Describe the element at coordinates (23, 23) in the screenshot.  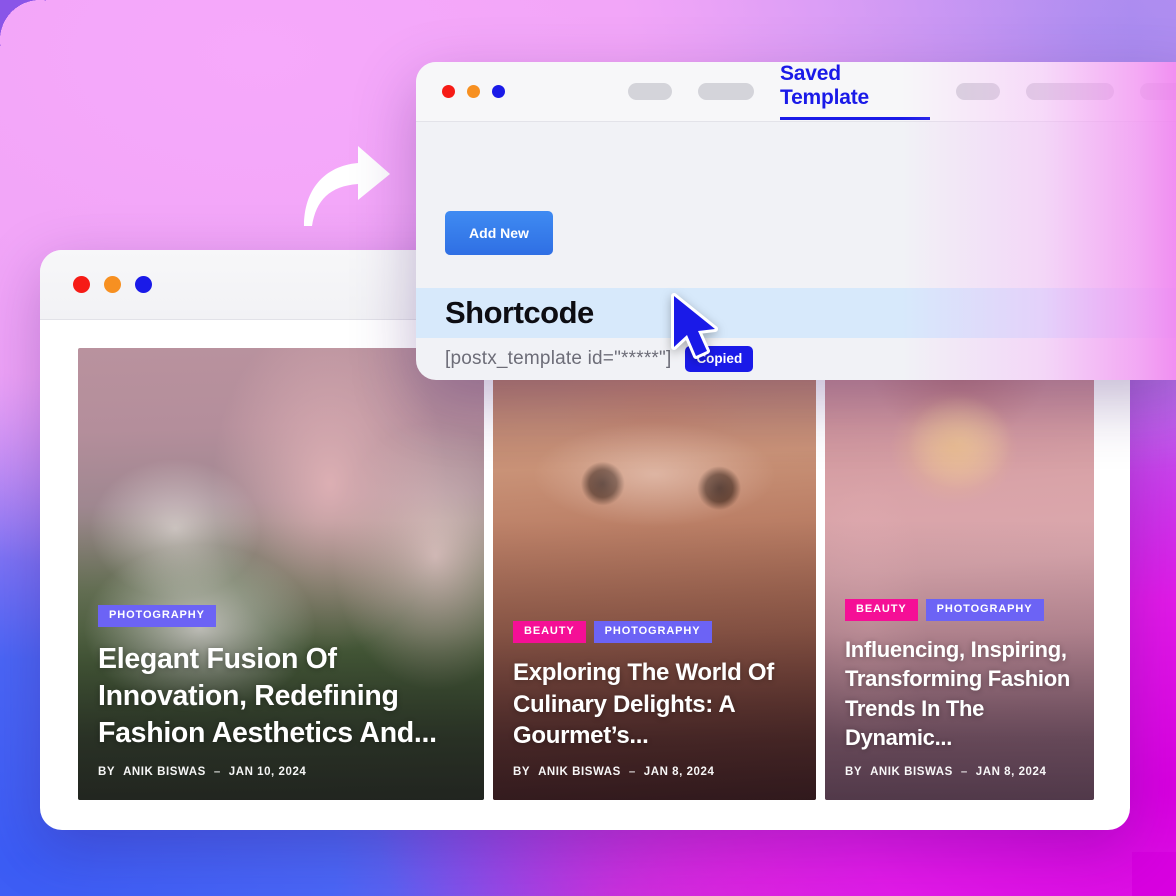
I see `background-corner-top-left` at that location.